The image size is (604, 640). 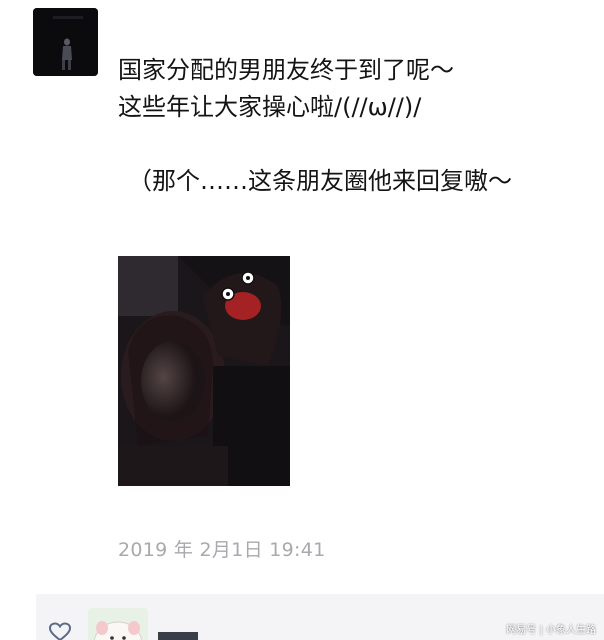 I want to click on couple-photo-icon, so click(x=204, y=371).